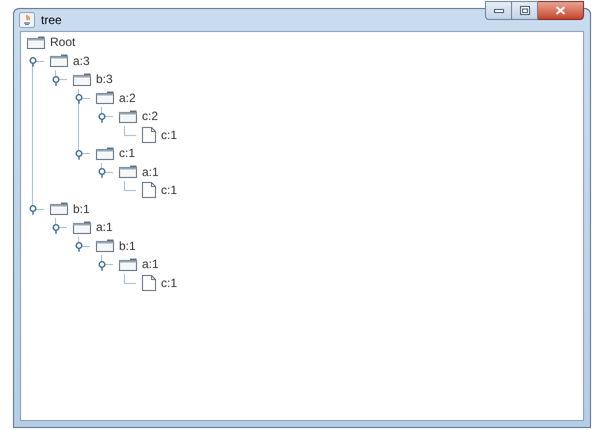 Image resolution: width=594 pixels, height=430 pixels. Describe the element at coordinates (127, 98) in the screenshot. I see `node-label: a:2` at that location.